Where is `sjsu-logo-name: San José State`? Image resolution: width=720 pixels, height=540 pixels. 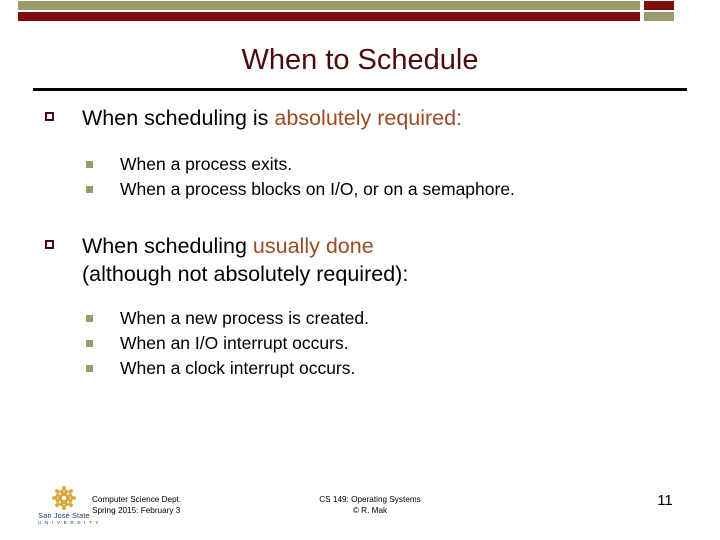 sjsu-logo-name: San José State is located at coordinates (64, 515).